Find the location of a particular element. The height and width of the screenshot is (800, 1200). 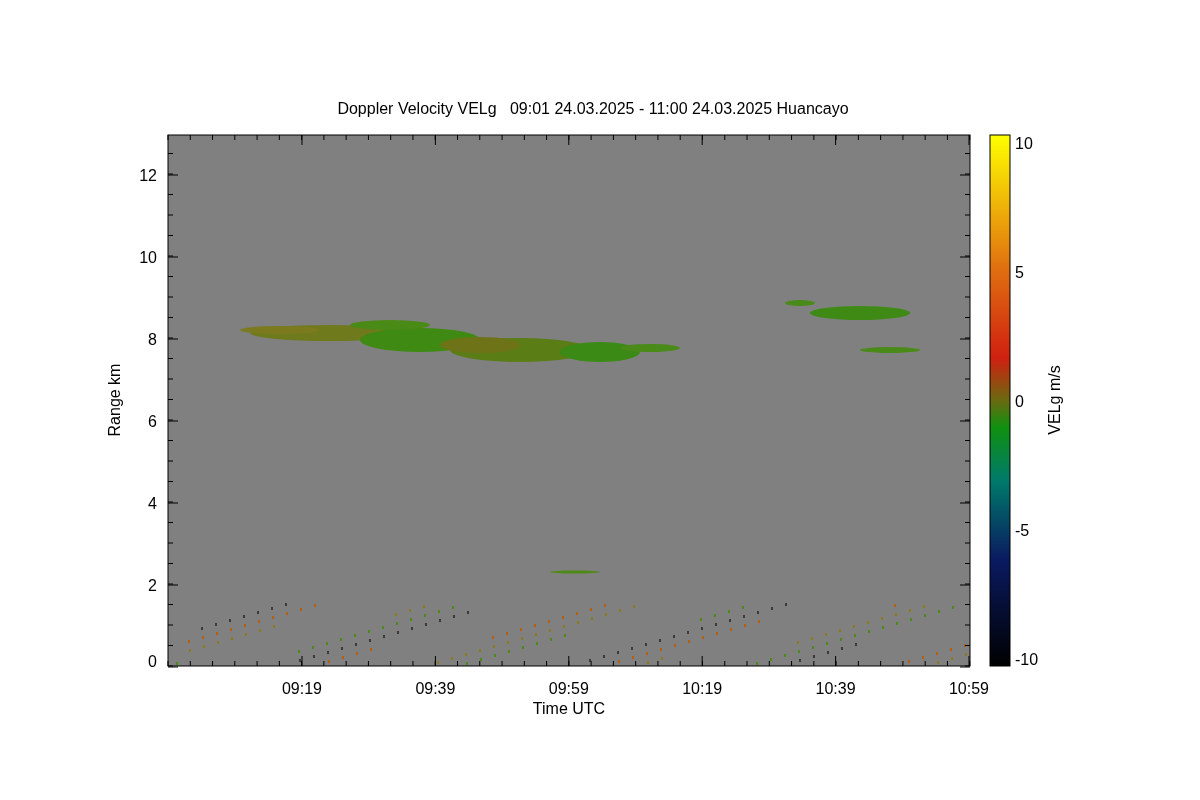

y-tick-label: 4 is located at coordinates (152, 503).